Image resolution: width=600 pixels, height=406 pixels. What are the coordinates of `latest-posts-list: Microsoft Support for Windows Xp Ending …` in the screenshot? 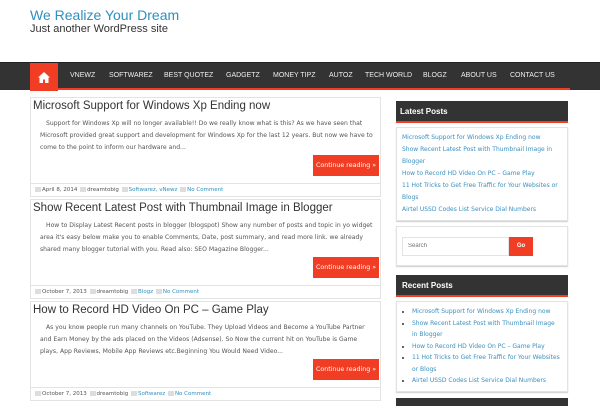 It's located at (482, 174).